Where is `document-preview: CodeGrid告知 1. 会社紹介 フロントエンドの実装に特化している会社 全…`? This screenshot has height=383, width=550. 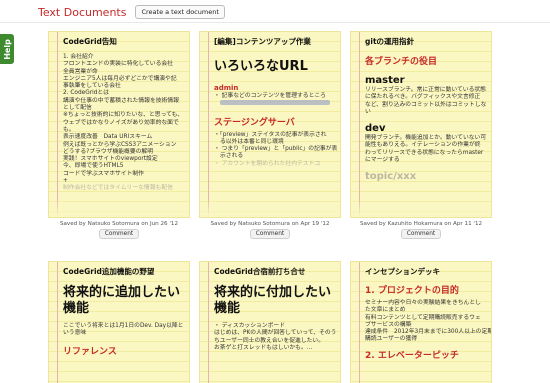 document-preview: CodeGrid告知 1. 会社紹介 フロントエンドの実装に特化している会社 全… is located at coordinates (119, 124).